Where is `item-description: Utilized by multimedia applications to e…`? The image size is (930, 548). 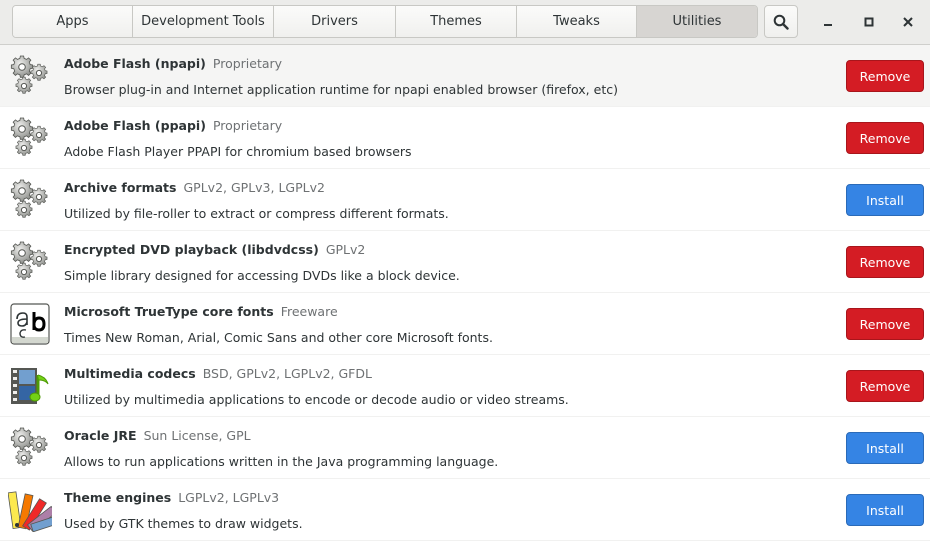 item-description: Utilized by multimedia applications to e… is located at coordinates (316, 399).